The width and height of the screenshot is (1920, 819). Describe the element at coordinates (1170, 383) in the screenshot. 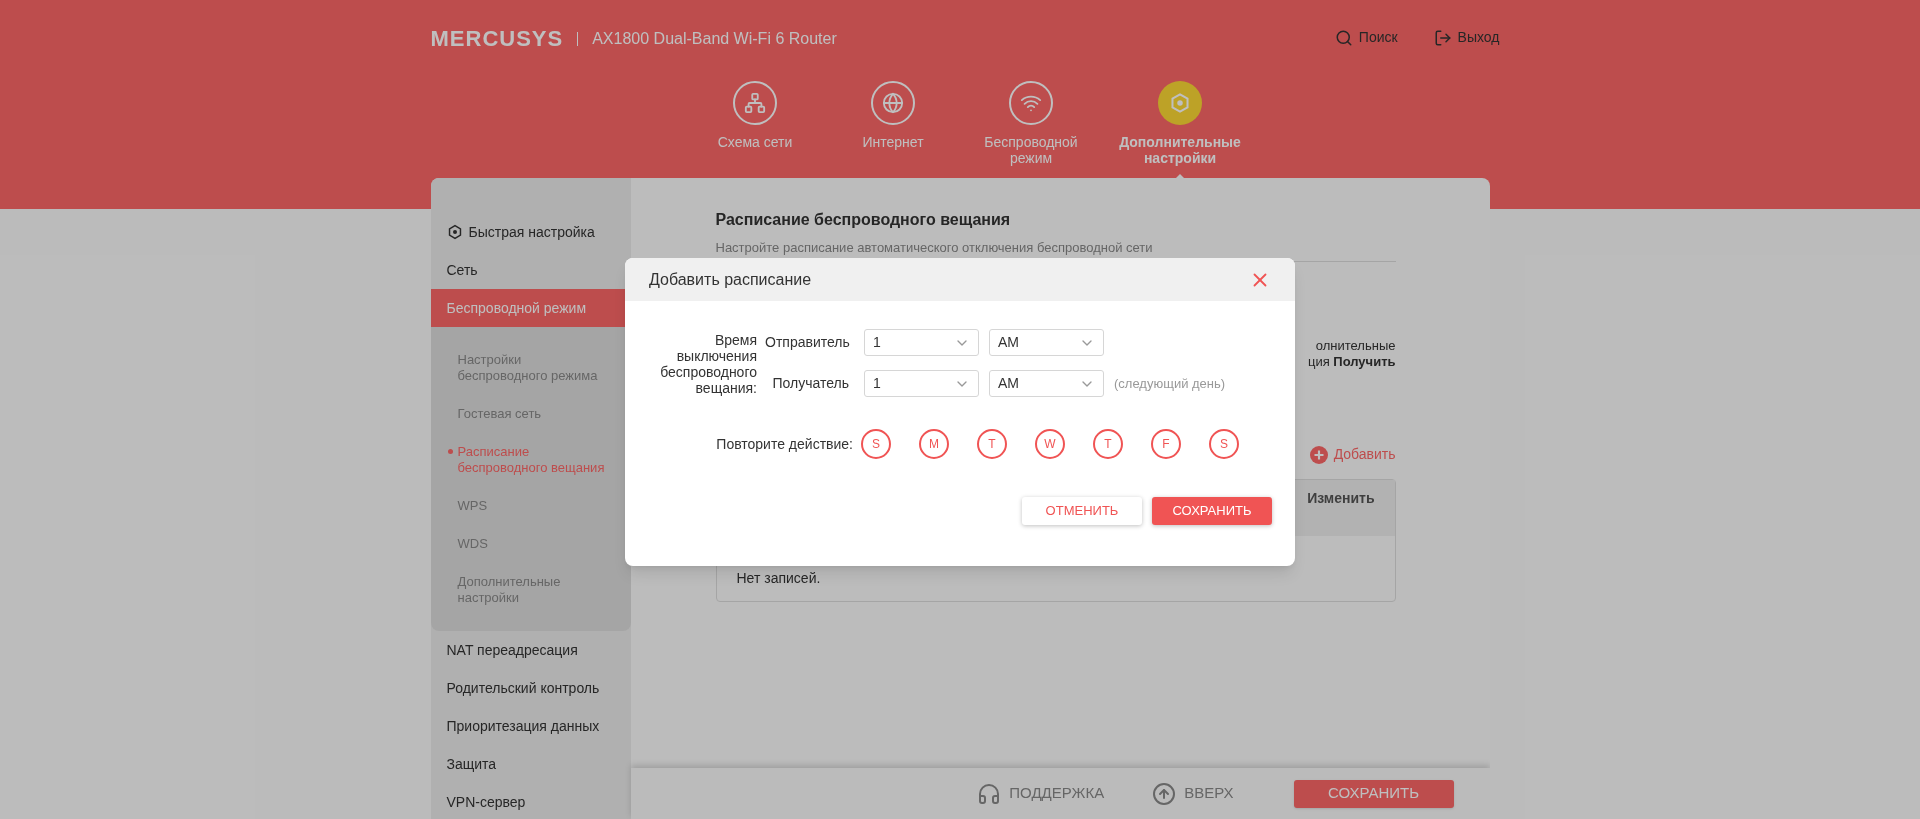

I see `next-day-note: (следующий день)` at that location.